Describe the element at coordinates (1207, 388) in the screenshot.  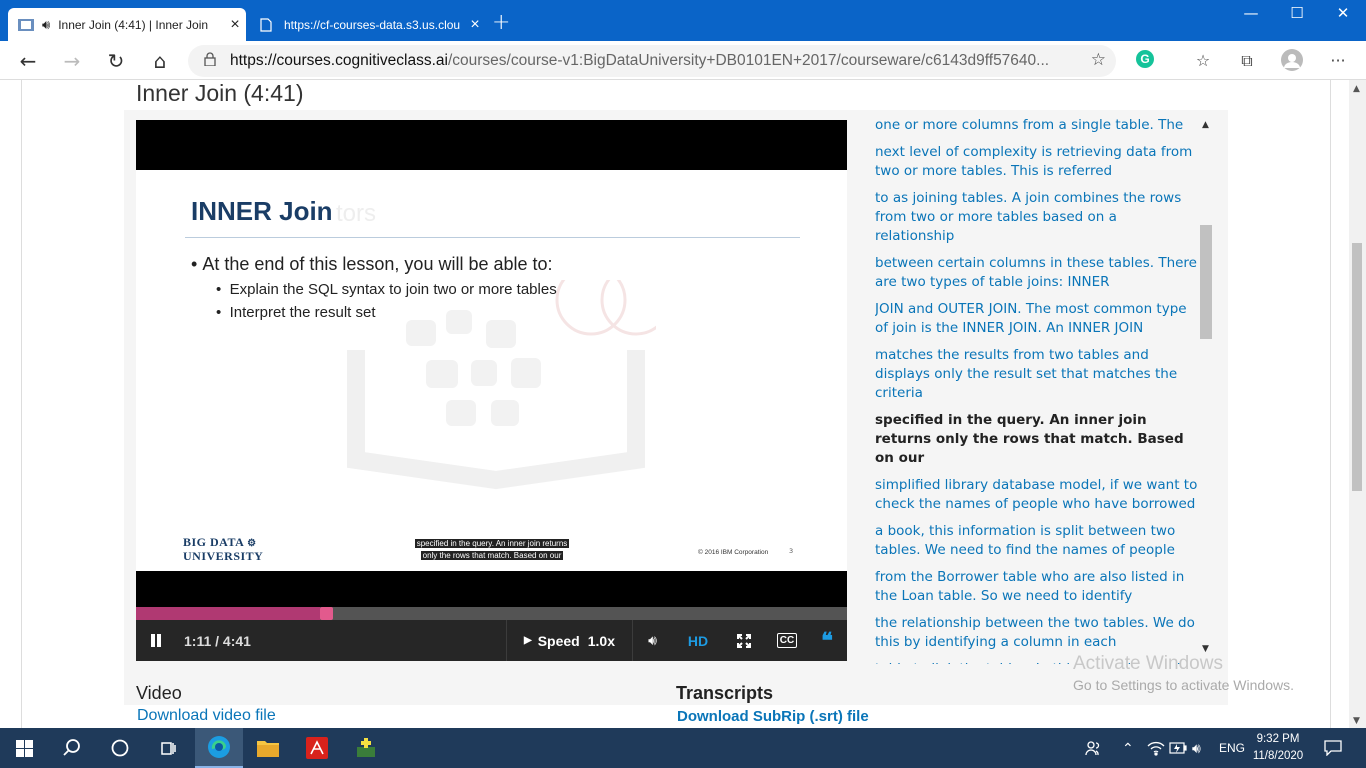
I see `transcript-scrollbar: ▲ ▼` at that location.